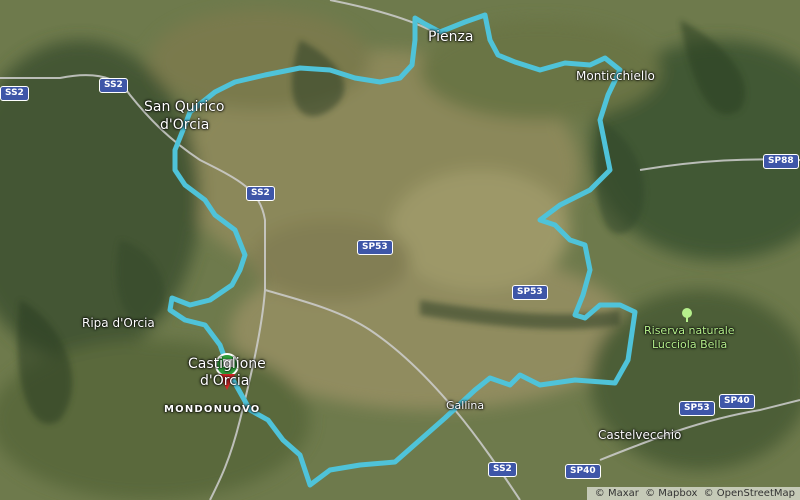 The height and width of the screenshot is (500, 800). I want to click on attribution-mapbox-link: © Mapbox, so click(671, 493).